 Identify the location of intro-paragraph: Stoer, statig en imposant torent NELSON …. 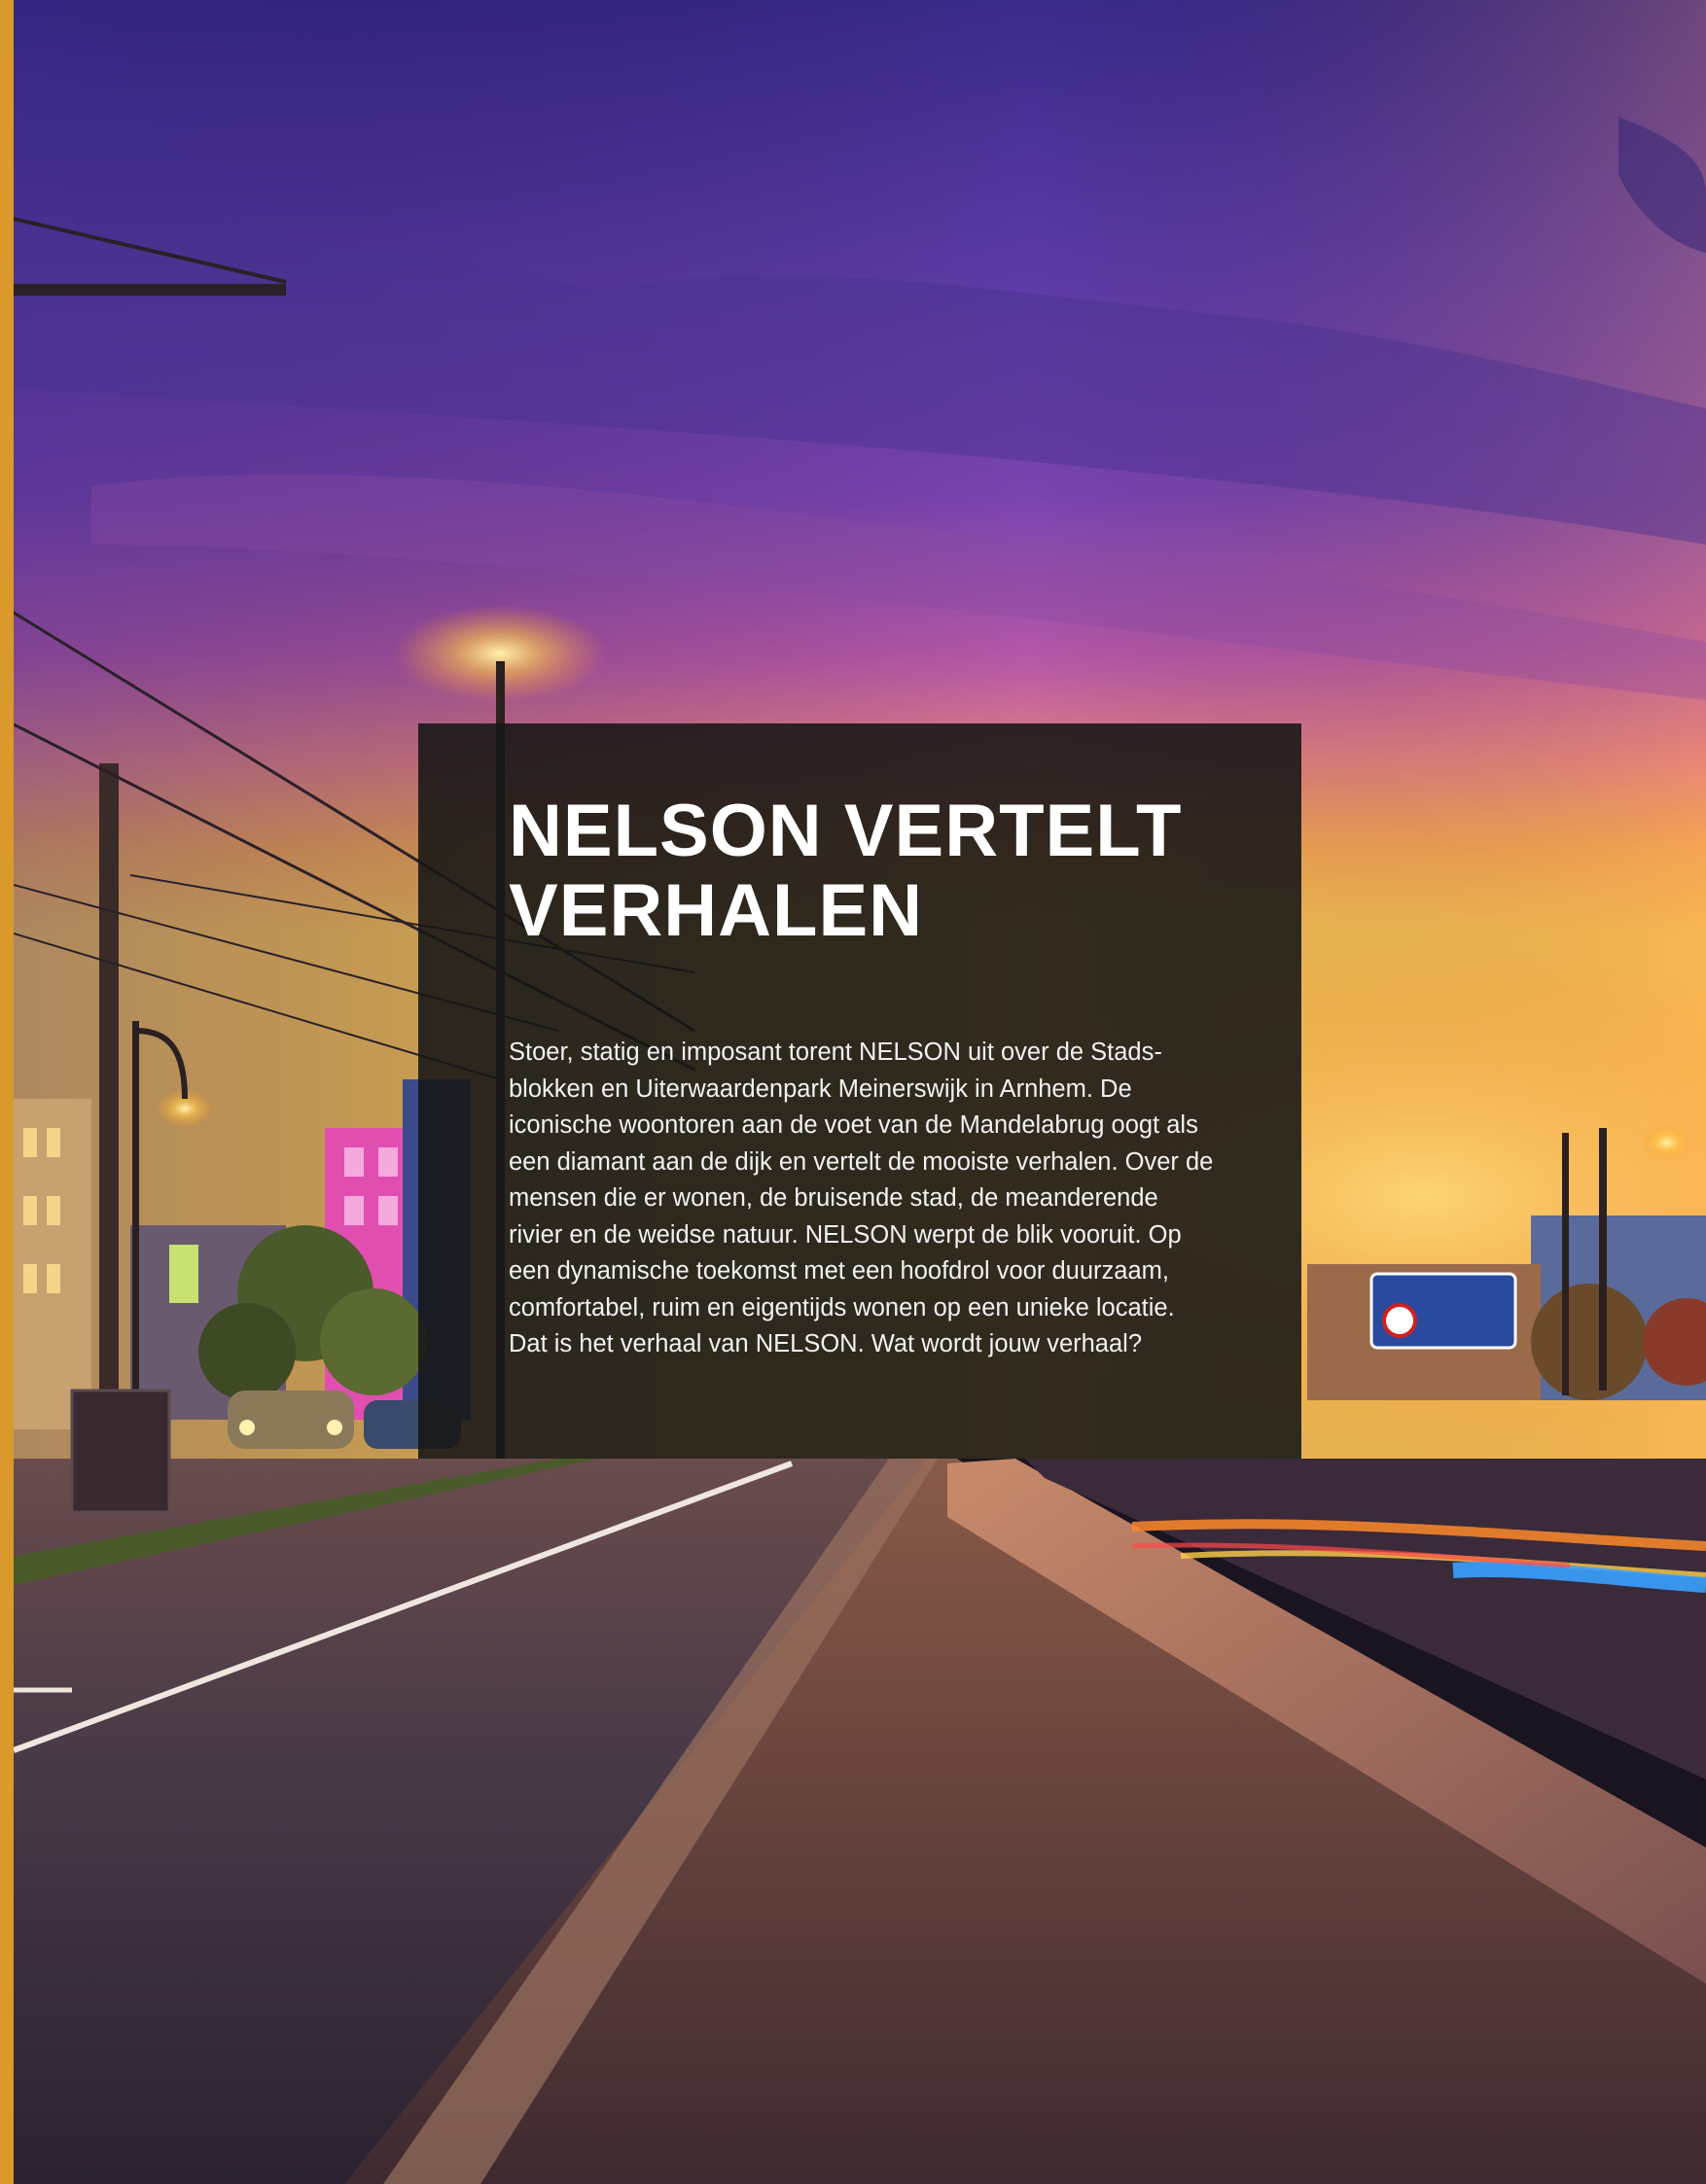
(861, 1198).